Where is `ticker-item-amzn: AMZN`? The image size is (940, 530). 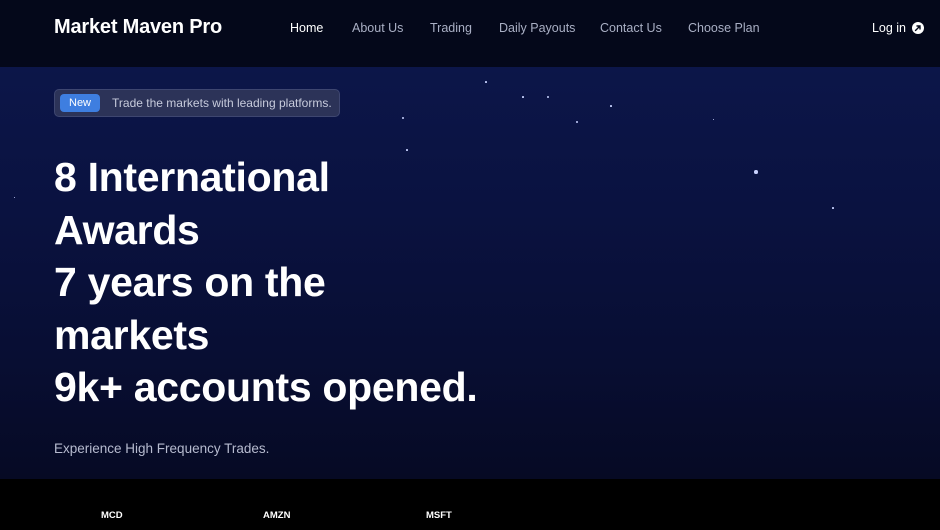
ticker-item-amzn: AMZN is located at coordinates (276, 515).